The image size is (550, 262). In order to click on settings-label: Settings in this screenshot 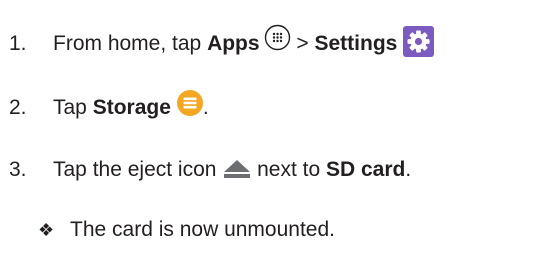, I will do `click(356, 43)`.